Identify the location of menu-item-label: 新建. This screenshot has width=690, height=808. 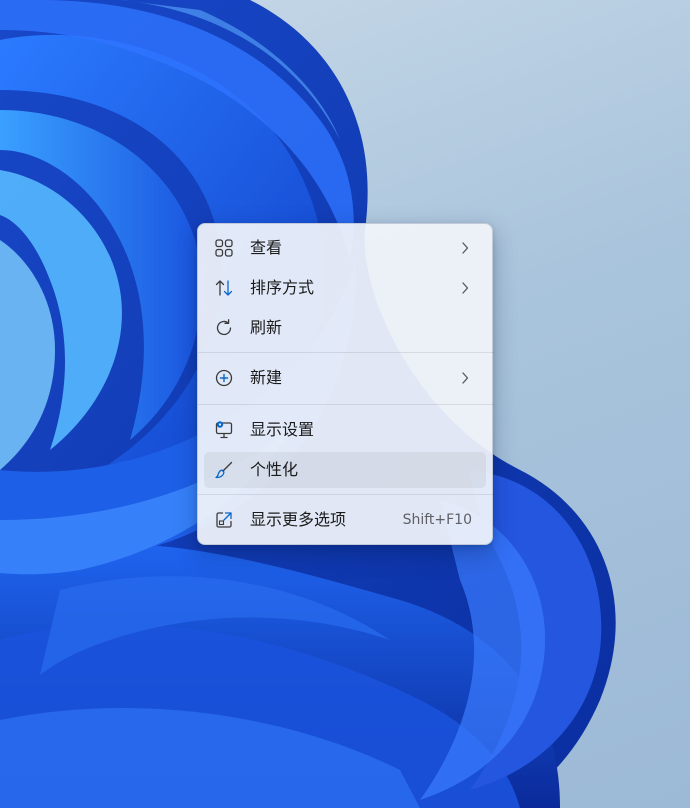
(266, 377).